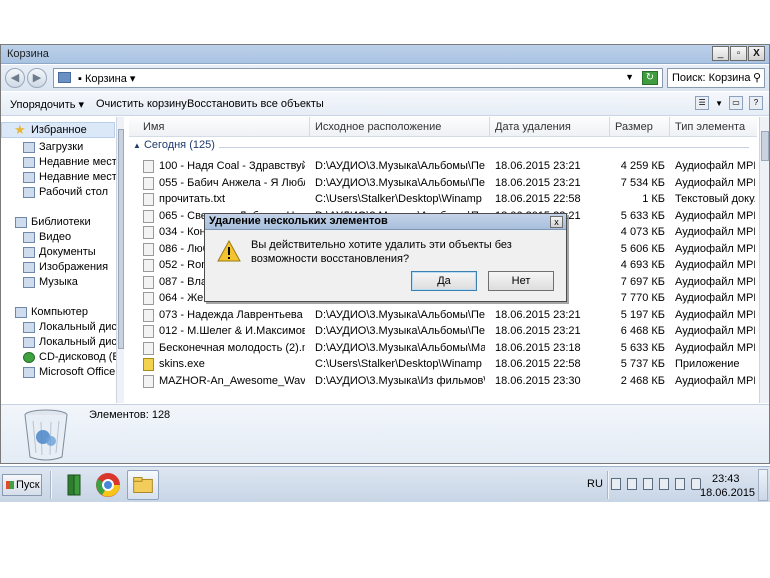  Describe the element at coordinates (15, 78) in the screenshot. I see `back-button: ◀` at that location.